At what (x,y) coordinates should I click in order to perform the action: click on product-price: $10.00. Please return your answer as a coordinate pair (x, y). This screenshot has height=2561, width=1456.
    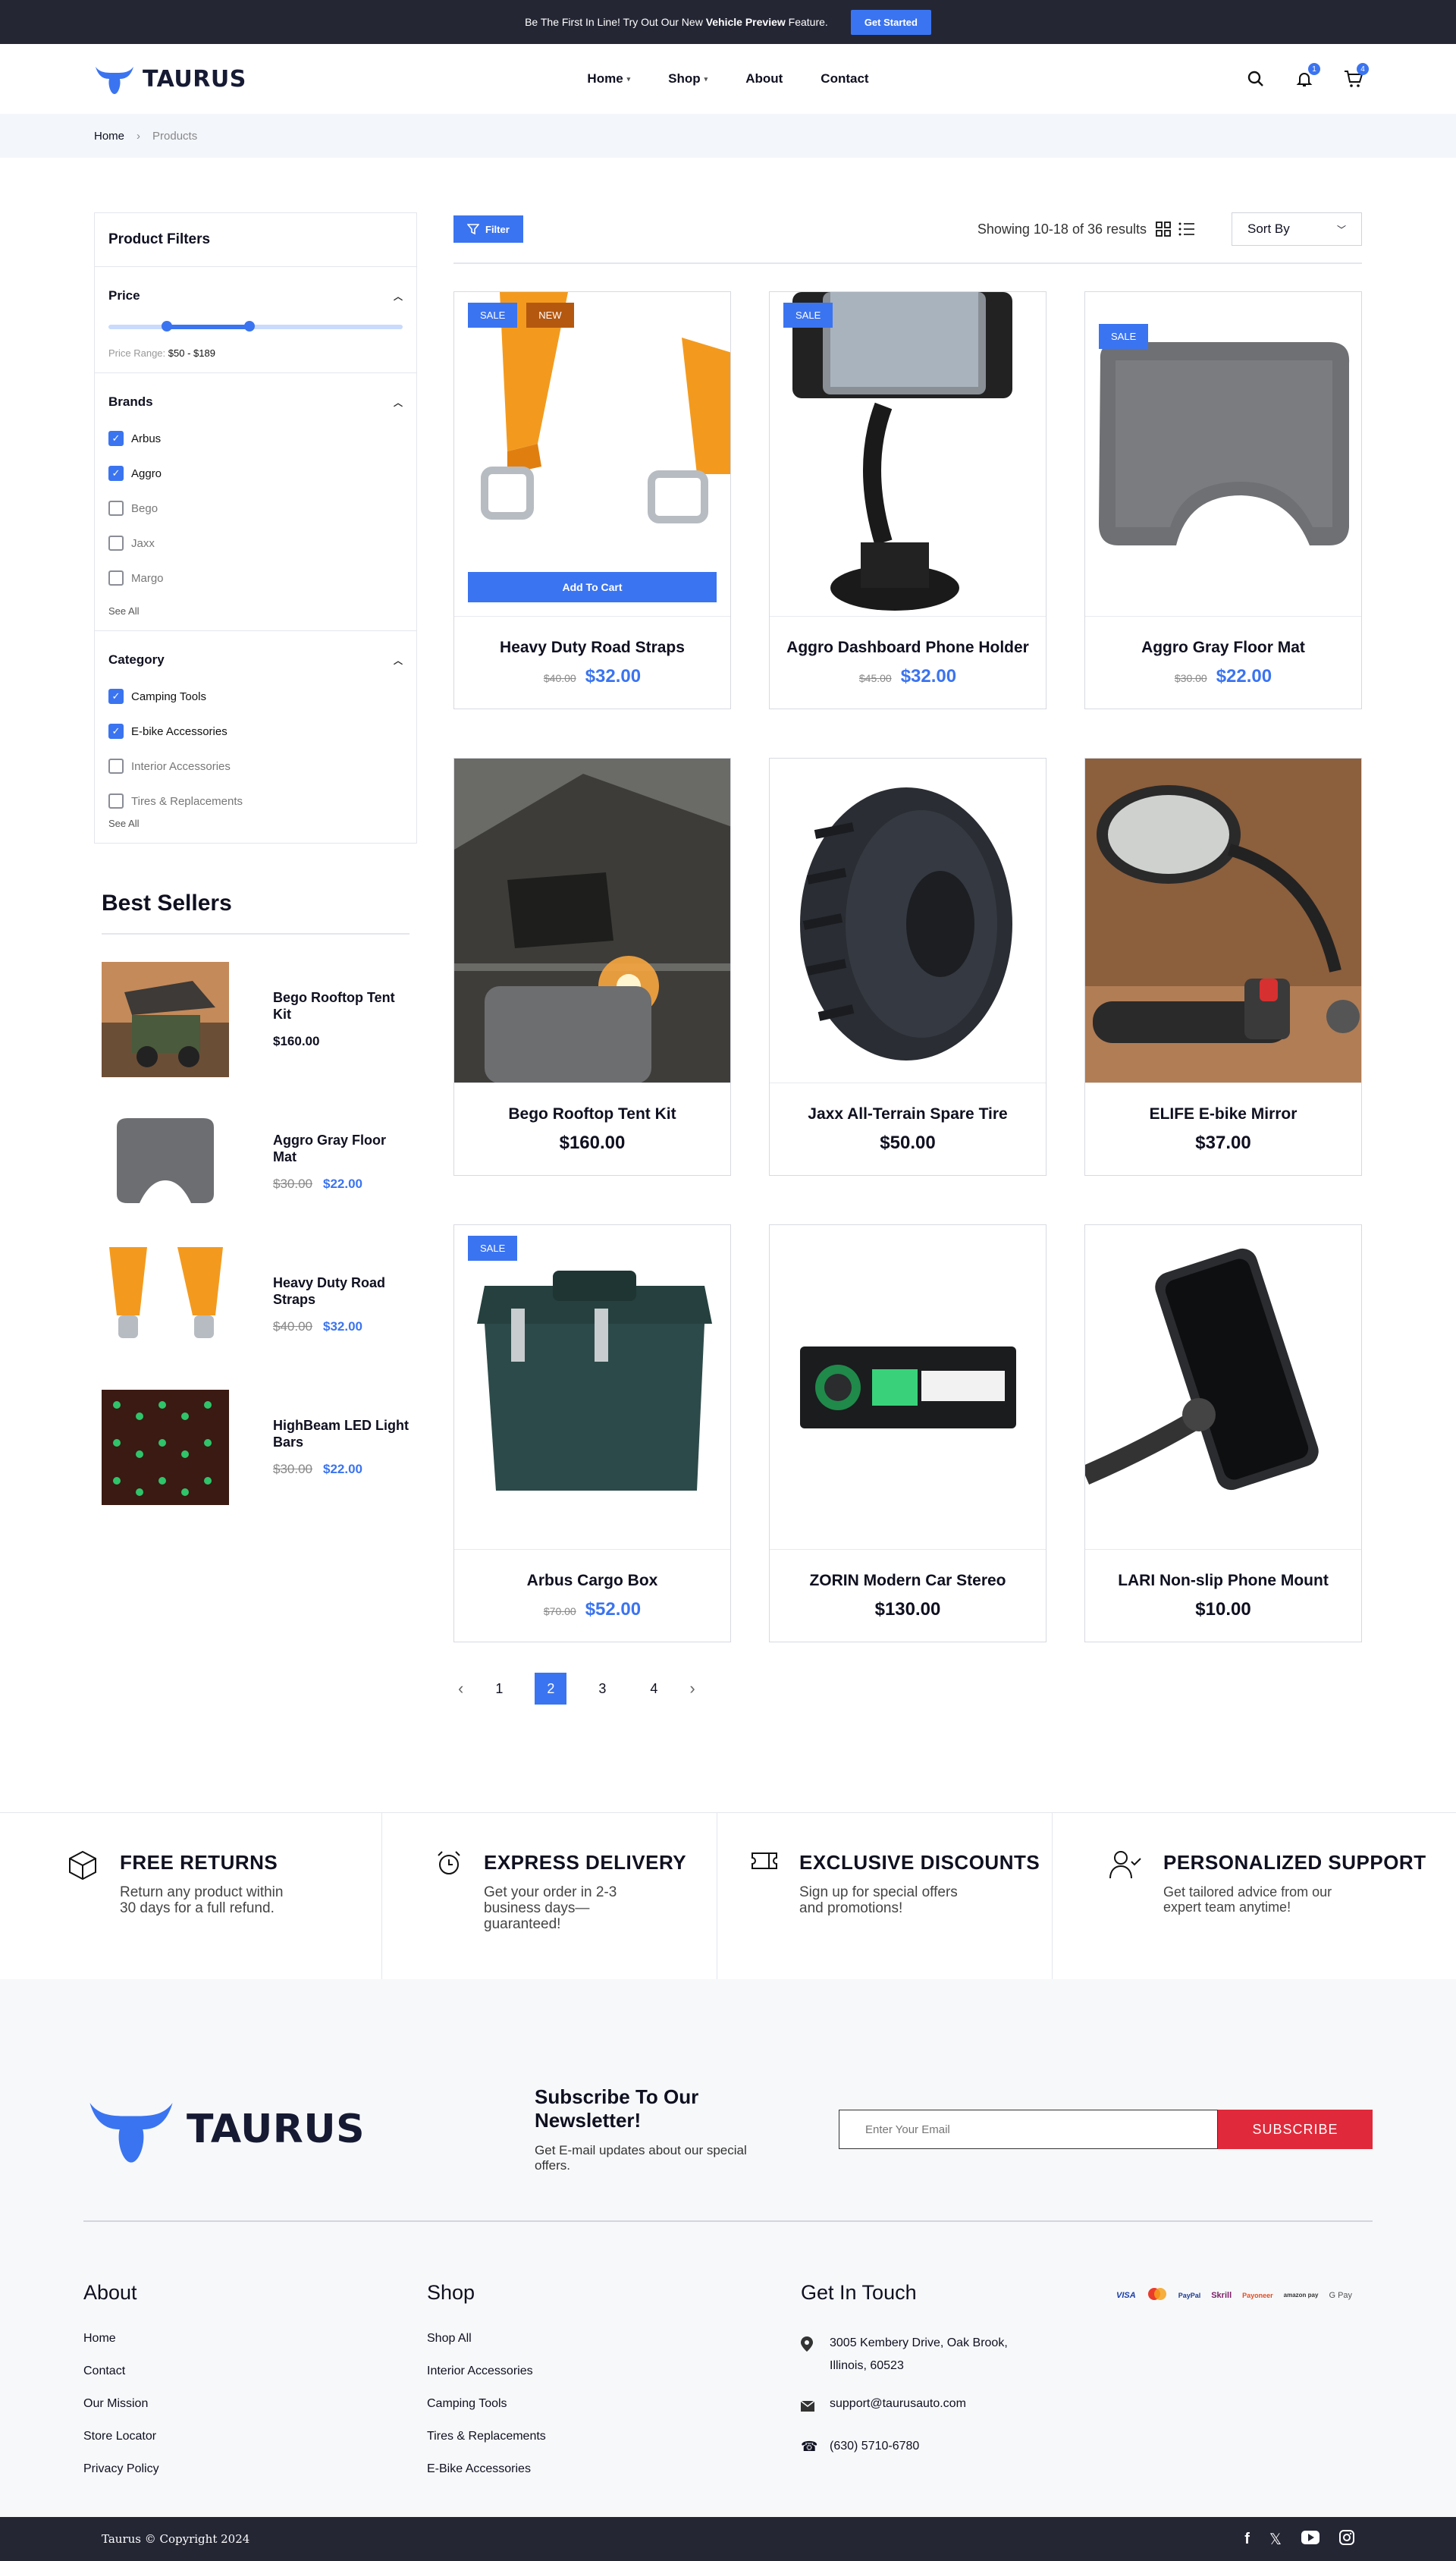
    Looking at the image, I should click on (1223, 1609).